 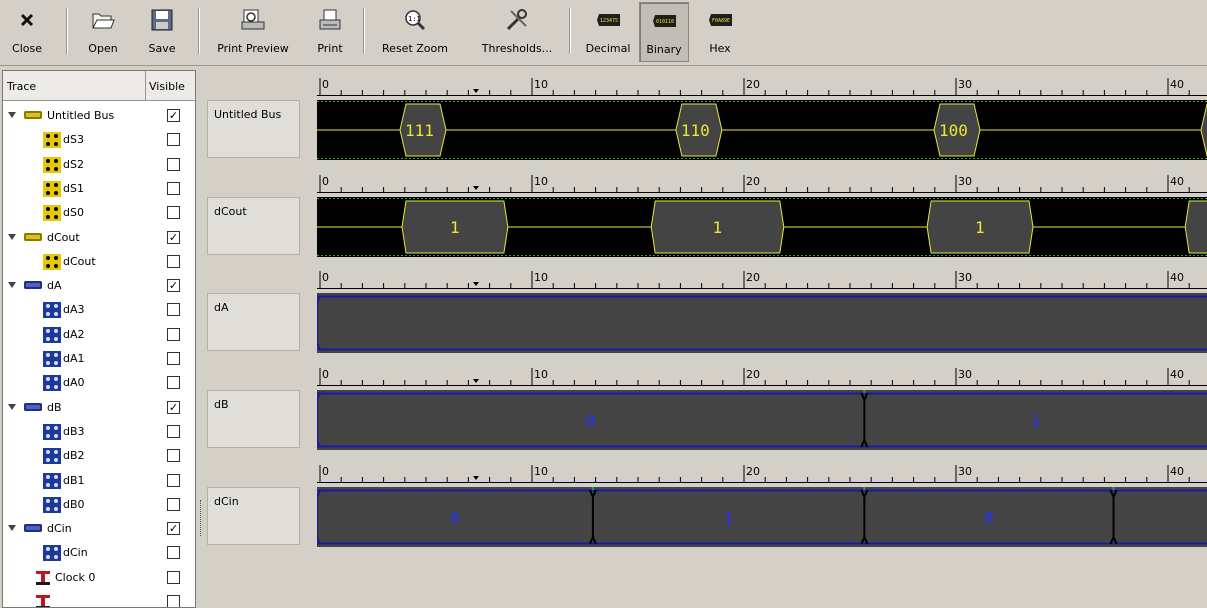 I want to click on trace-column-header: Trace, so click(x=21, y=86).